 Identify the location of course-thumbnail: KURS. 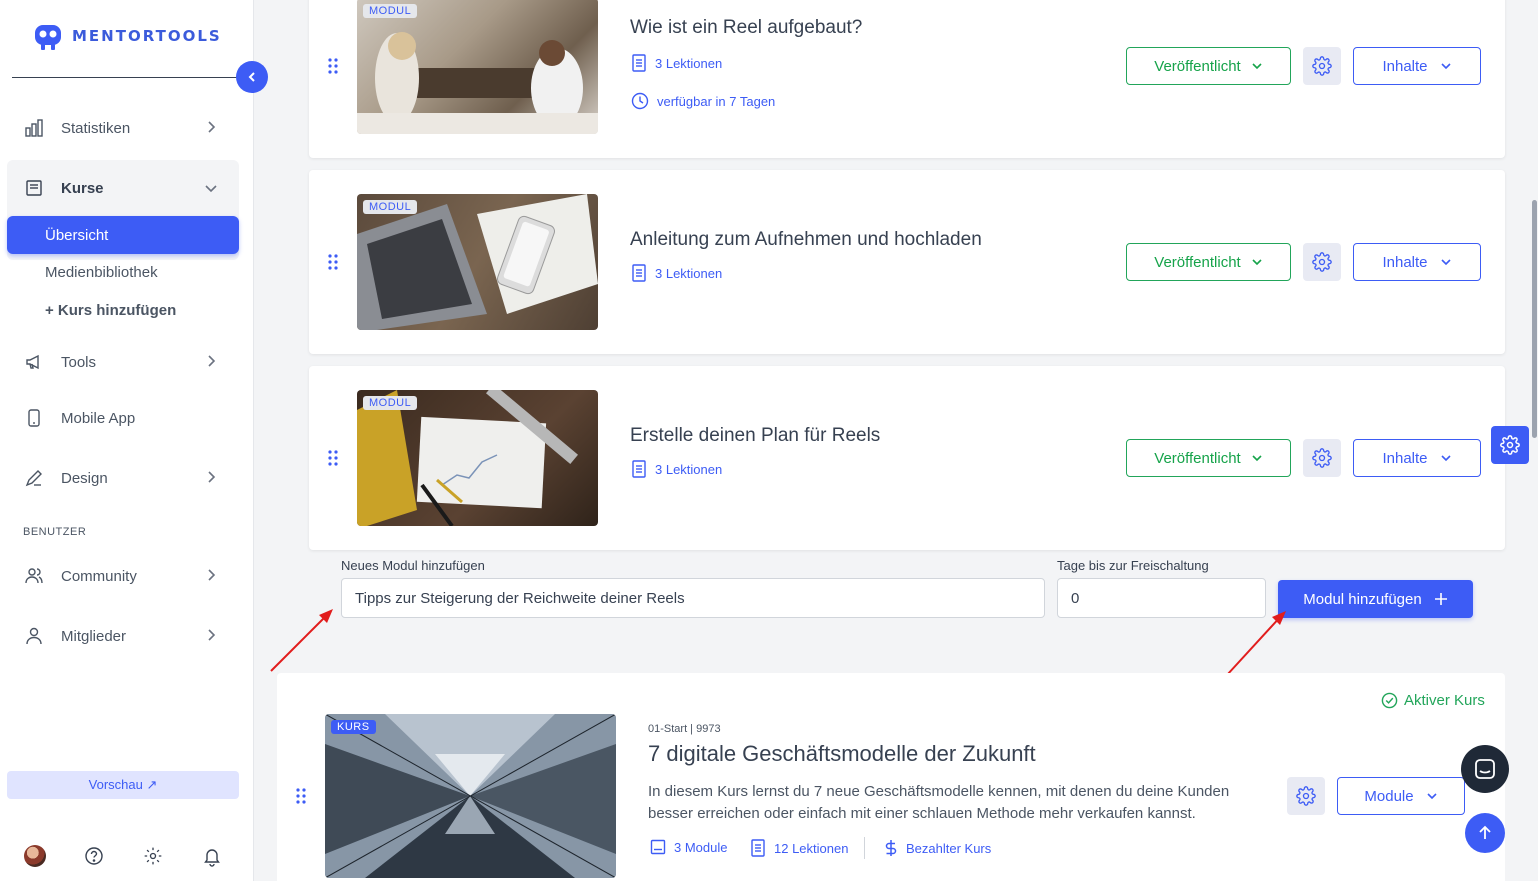
(470, 796).